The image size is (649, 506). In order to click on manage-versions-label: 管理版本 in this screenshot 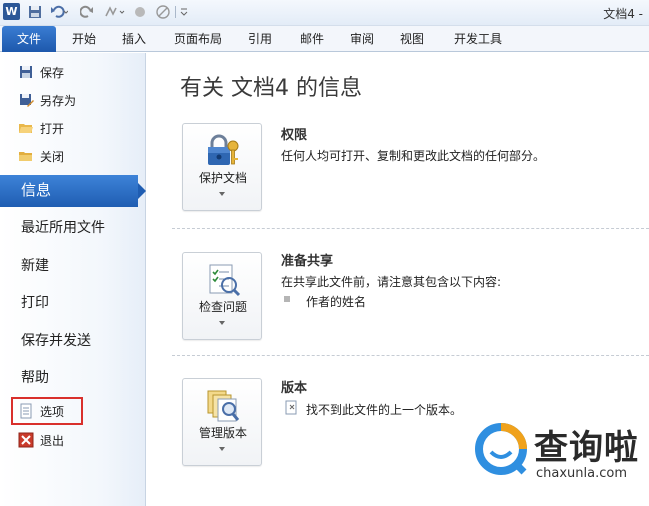, I will do `click(222, 433)`.